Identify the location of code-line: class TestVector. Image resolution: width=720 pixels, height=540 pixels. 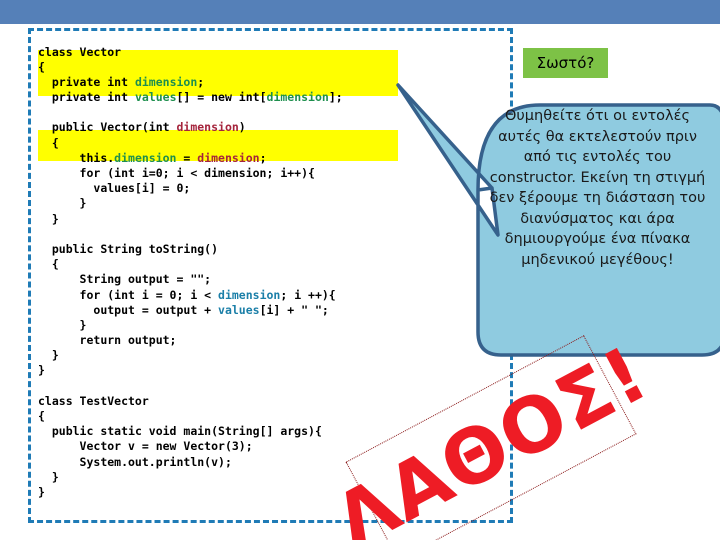
(273, 401).